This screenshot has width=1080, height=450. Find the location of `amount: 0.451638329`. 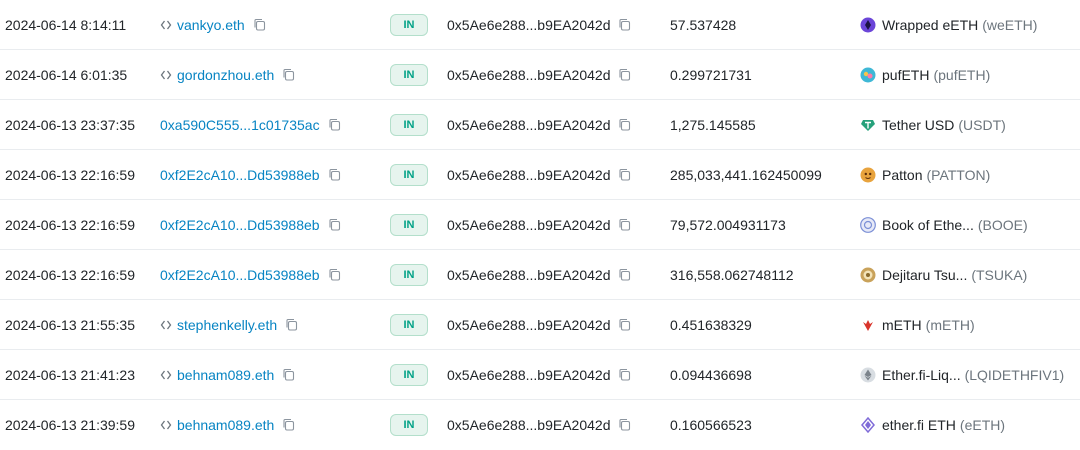

amount: 0.451638329 is located at coordinates (711, 324).